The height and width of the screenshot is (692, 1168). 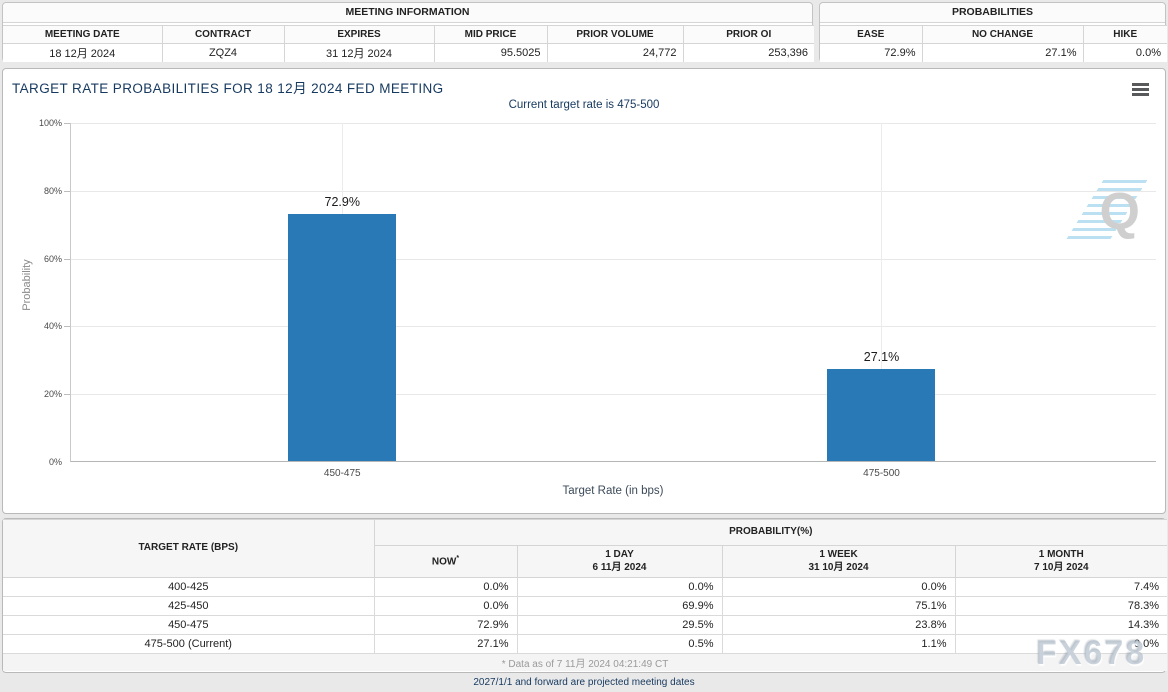 What do you see at coordinates (445, 644) in the screenshot?
I see `now-cell: 27.1%` at bounding box center [445, 644].